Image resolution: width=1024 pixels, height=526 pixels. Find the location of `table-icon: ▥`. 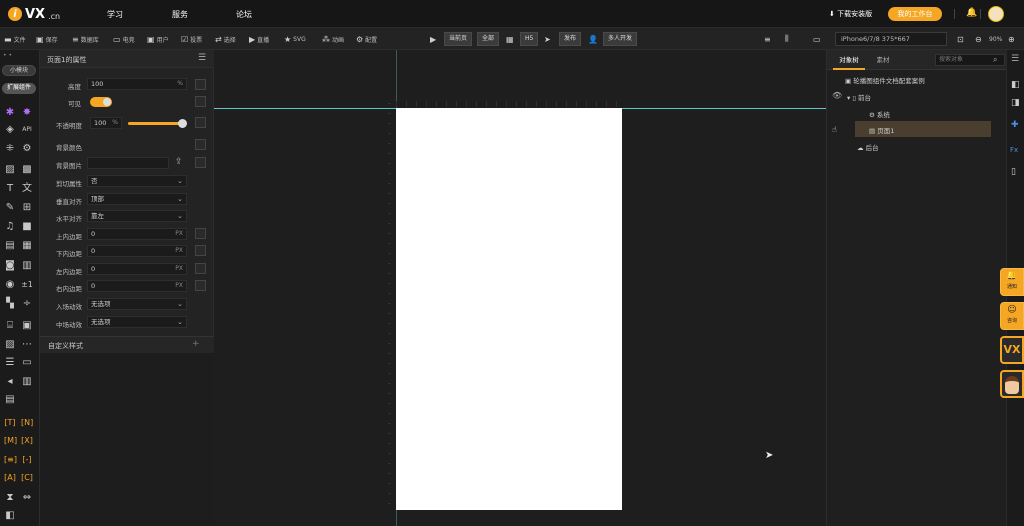

table-icon: ▥ is located at coordinates (27, 266).